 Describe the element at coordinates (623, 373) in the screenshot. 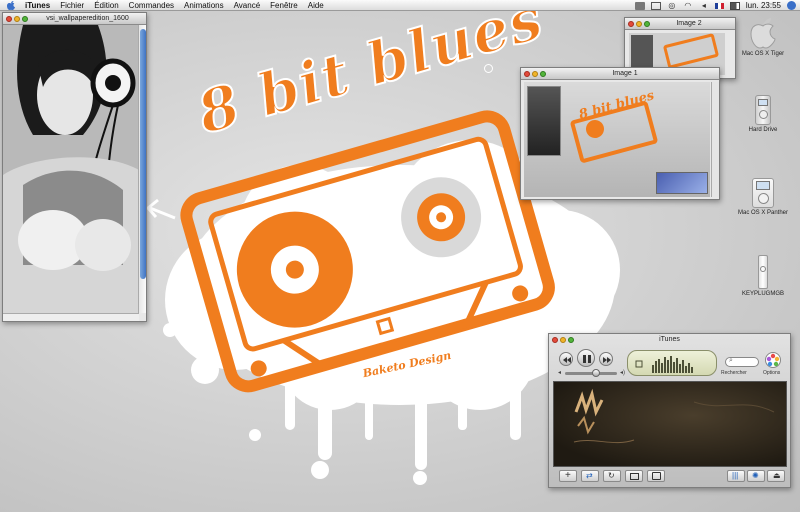

I see `volume-high-icon: ◂)` at that location.